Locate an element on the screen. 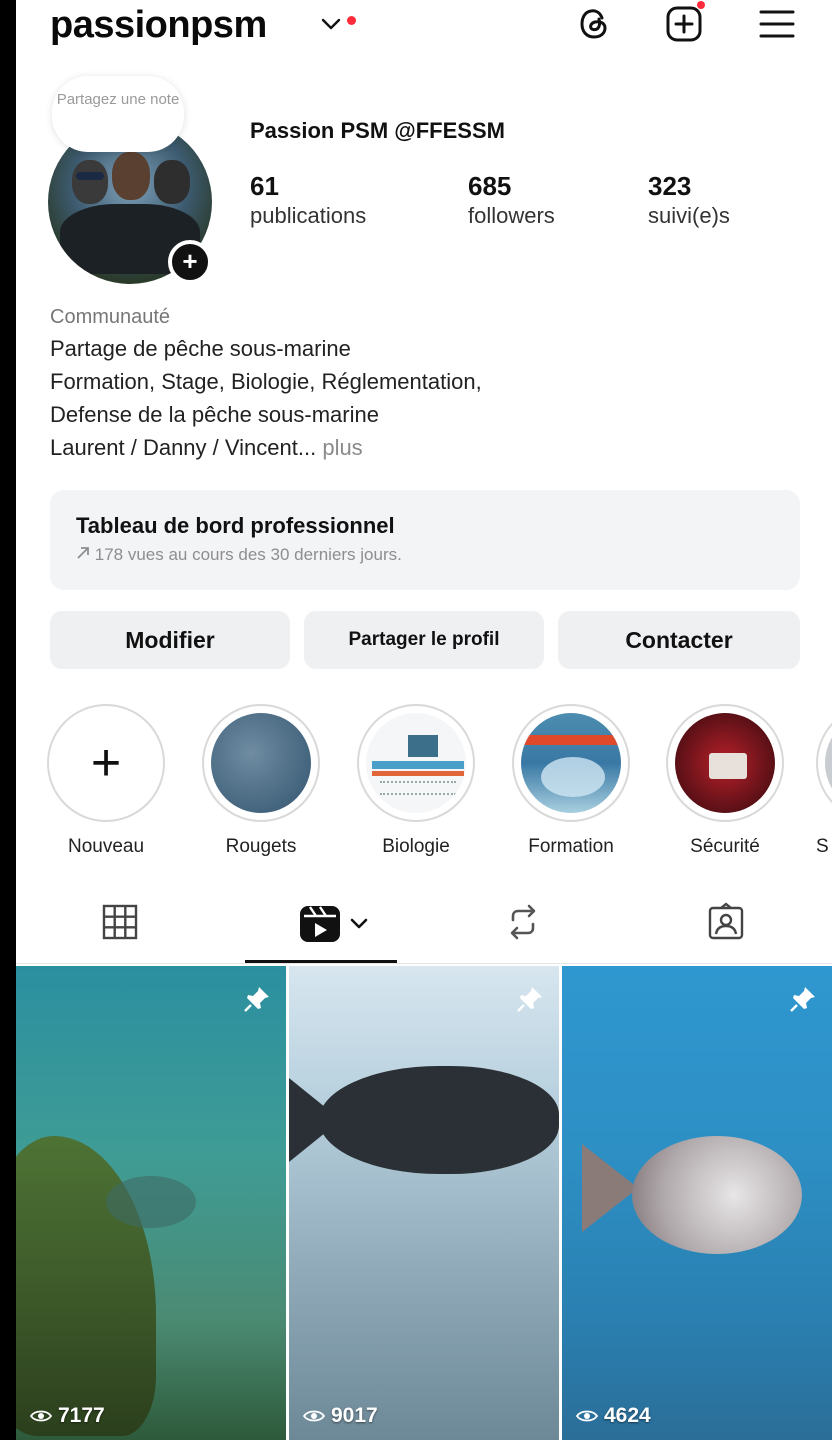 Image resolution: width=832 pixels, height=1440 pixels. trend-arrow-icon is located at coordinates (83, 553).